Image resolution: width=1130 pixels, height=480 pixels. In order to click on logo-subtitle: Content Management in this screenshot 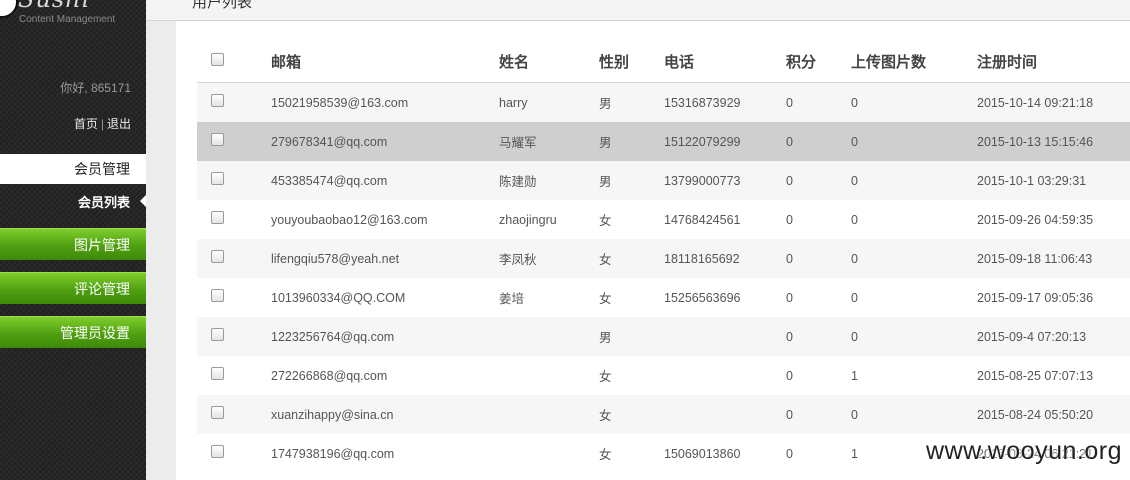, I will do `click(67, 19)`.